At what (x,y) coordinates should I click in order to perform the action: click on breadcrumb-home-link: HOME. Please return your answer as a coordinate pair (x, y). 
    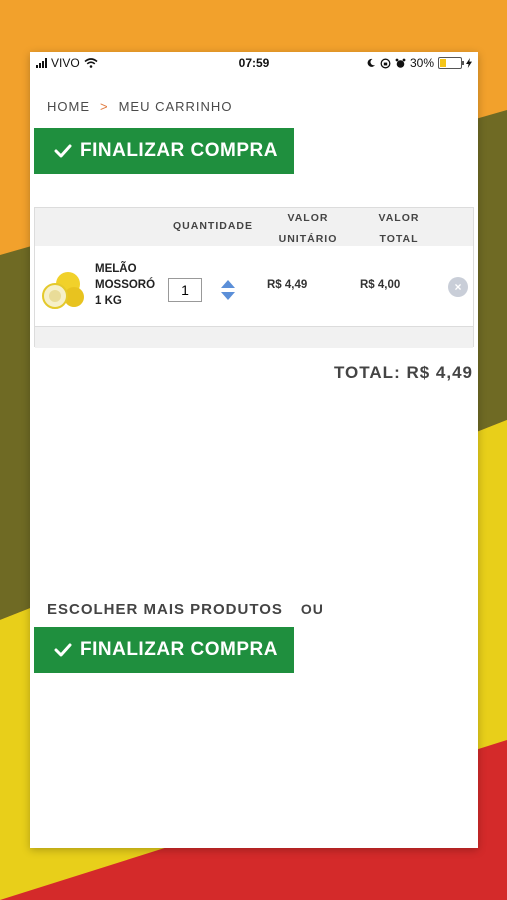
    Looking at the image, I should click on (68, 106).